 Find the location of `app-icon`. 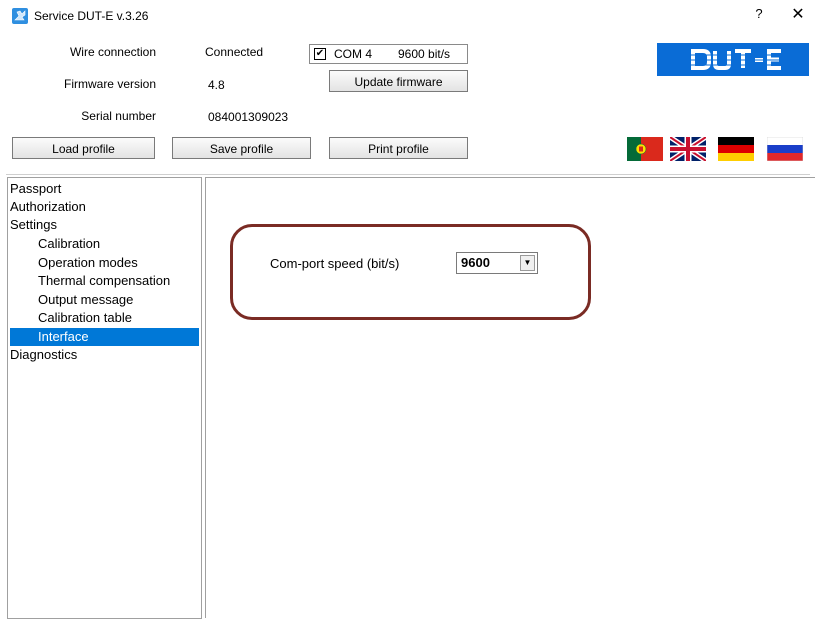

app-icon is located at coordinates (20, 16).